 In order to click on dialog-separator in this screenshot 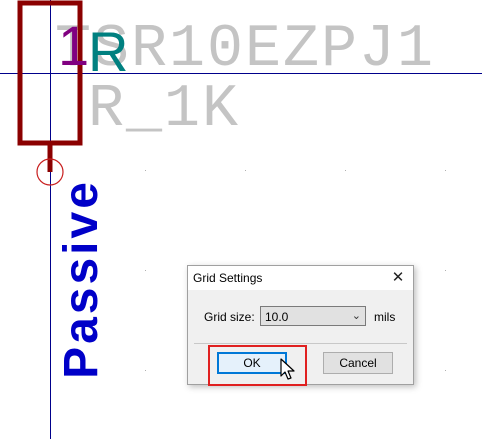, I will do `click(300, 343)`.